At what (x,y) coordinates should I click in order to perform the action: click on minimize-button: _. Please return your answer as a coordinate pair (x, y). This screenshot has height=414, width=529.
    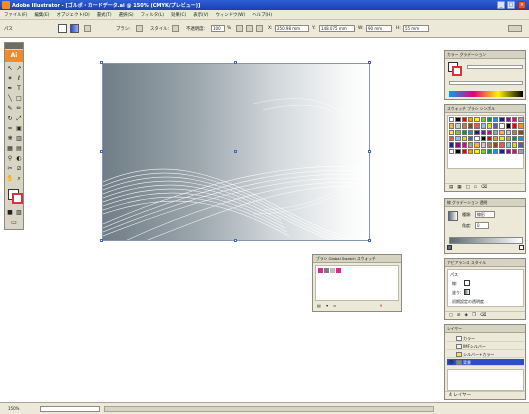
    Looking at the image, I should click on (501, 5).